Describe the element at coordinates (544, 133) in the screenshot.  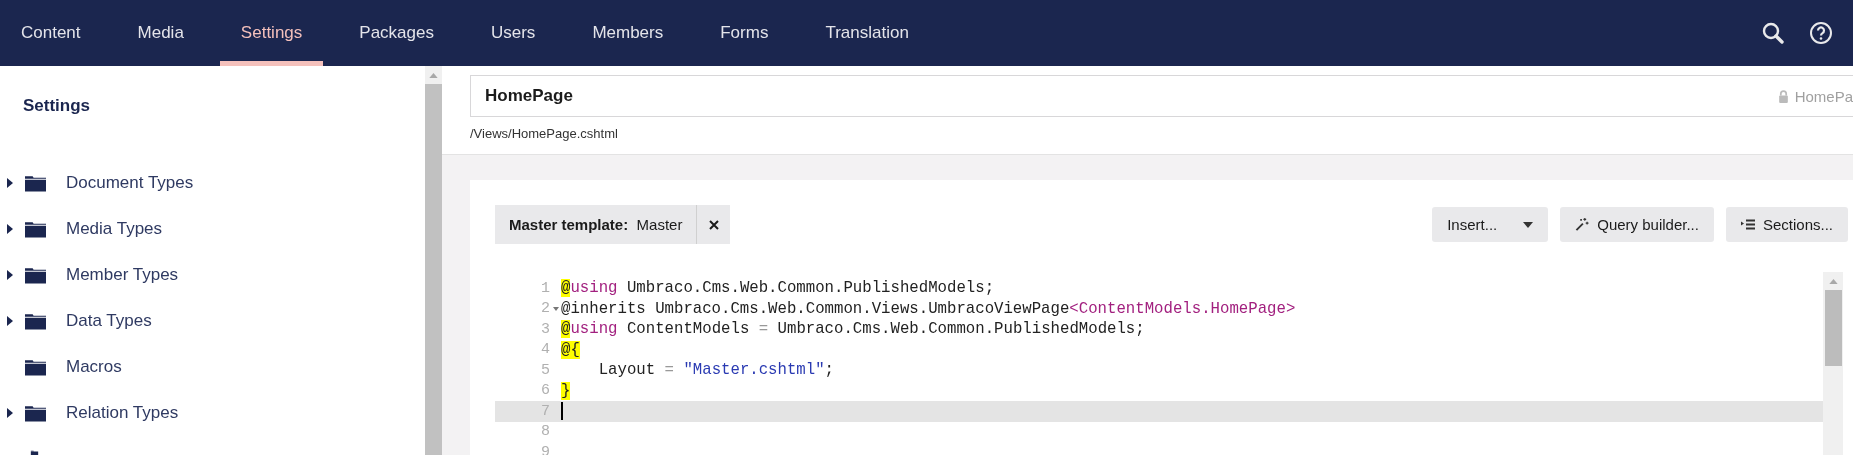
I see `file-path: /Views/HomePage.cshtml` at that location.